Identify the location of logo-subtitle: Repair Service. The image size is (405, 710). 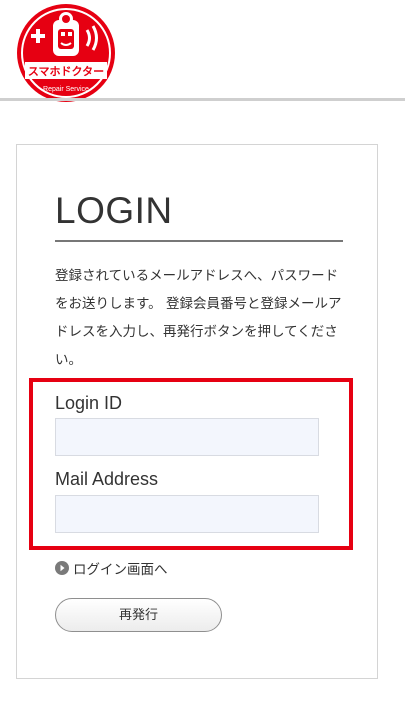
(66, 89).